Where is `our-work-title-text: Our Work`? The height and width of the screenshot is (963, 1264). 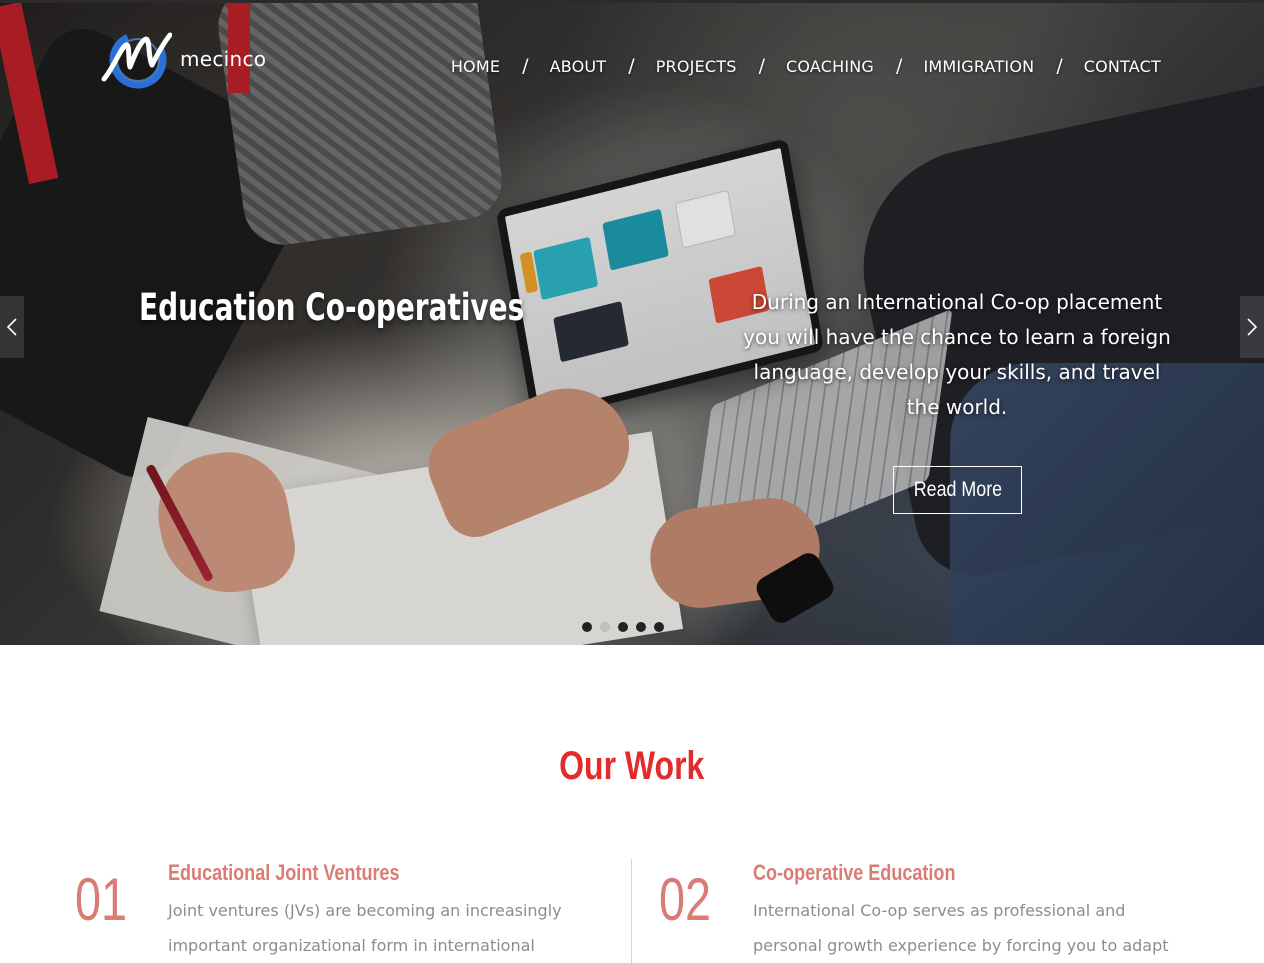 our-work-title-text: Our Work is located at coordinates (632, 766).